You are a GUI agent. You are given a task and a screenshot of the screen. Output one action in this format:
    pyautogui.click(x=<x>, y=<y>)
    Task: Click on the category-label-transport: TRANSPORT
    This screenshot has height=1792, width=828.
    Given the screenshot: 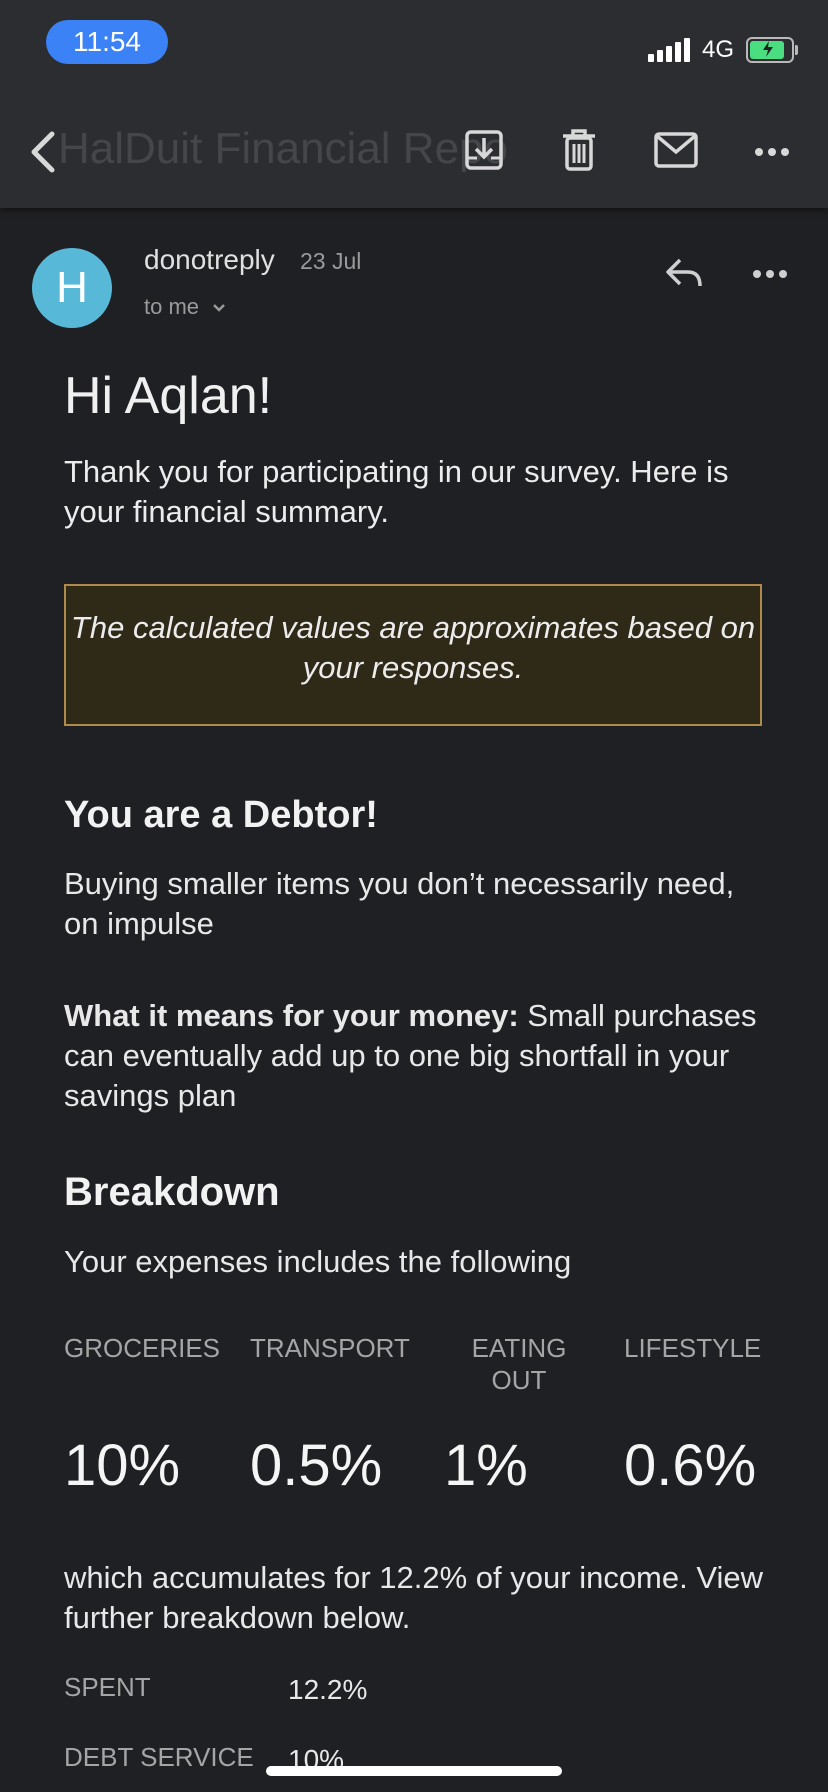 What is the action you would take?
    pyautogui.click(x=330, y=1348)
    